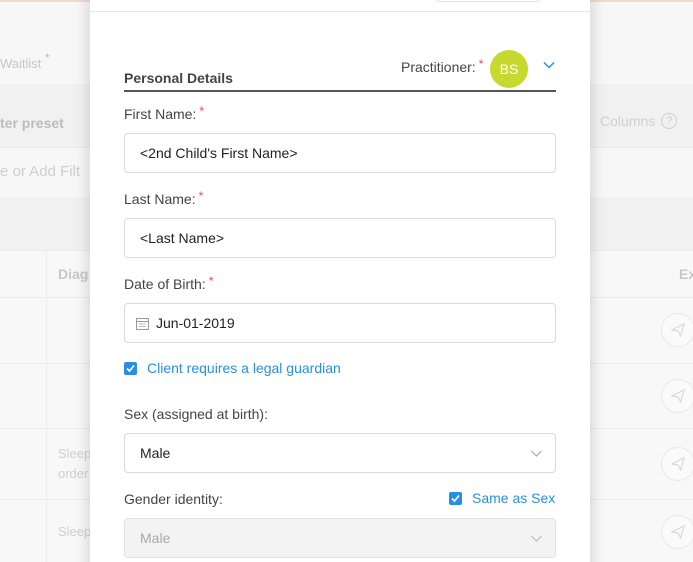 This screenshot has width=693, height=562. Describe the element at coordinates (196, 414) in the screenshot. I see `sex-label: Sex (assigned at birth):` at that location.